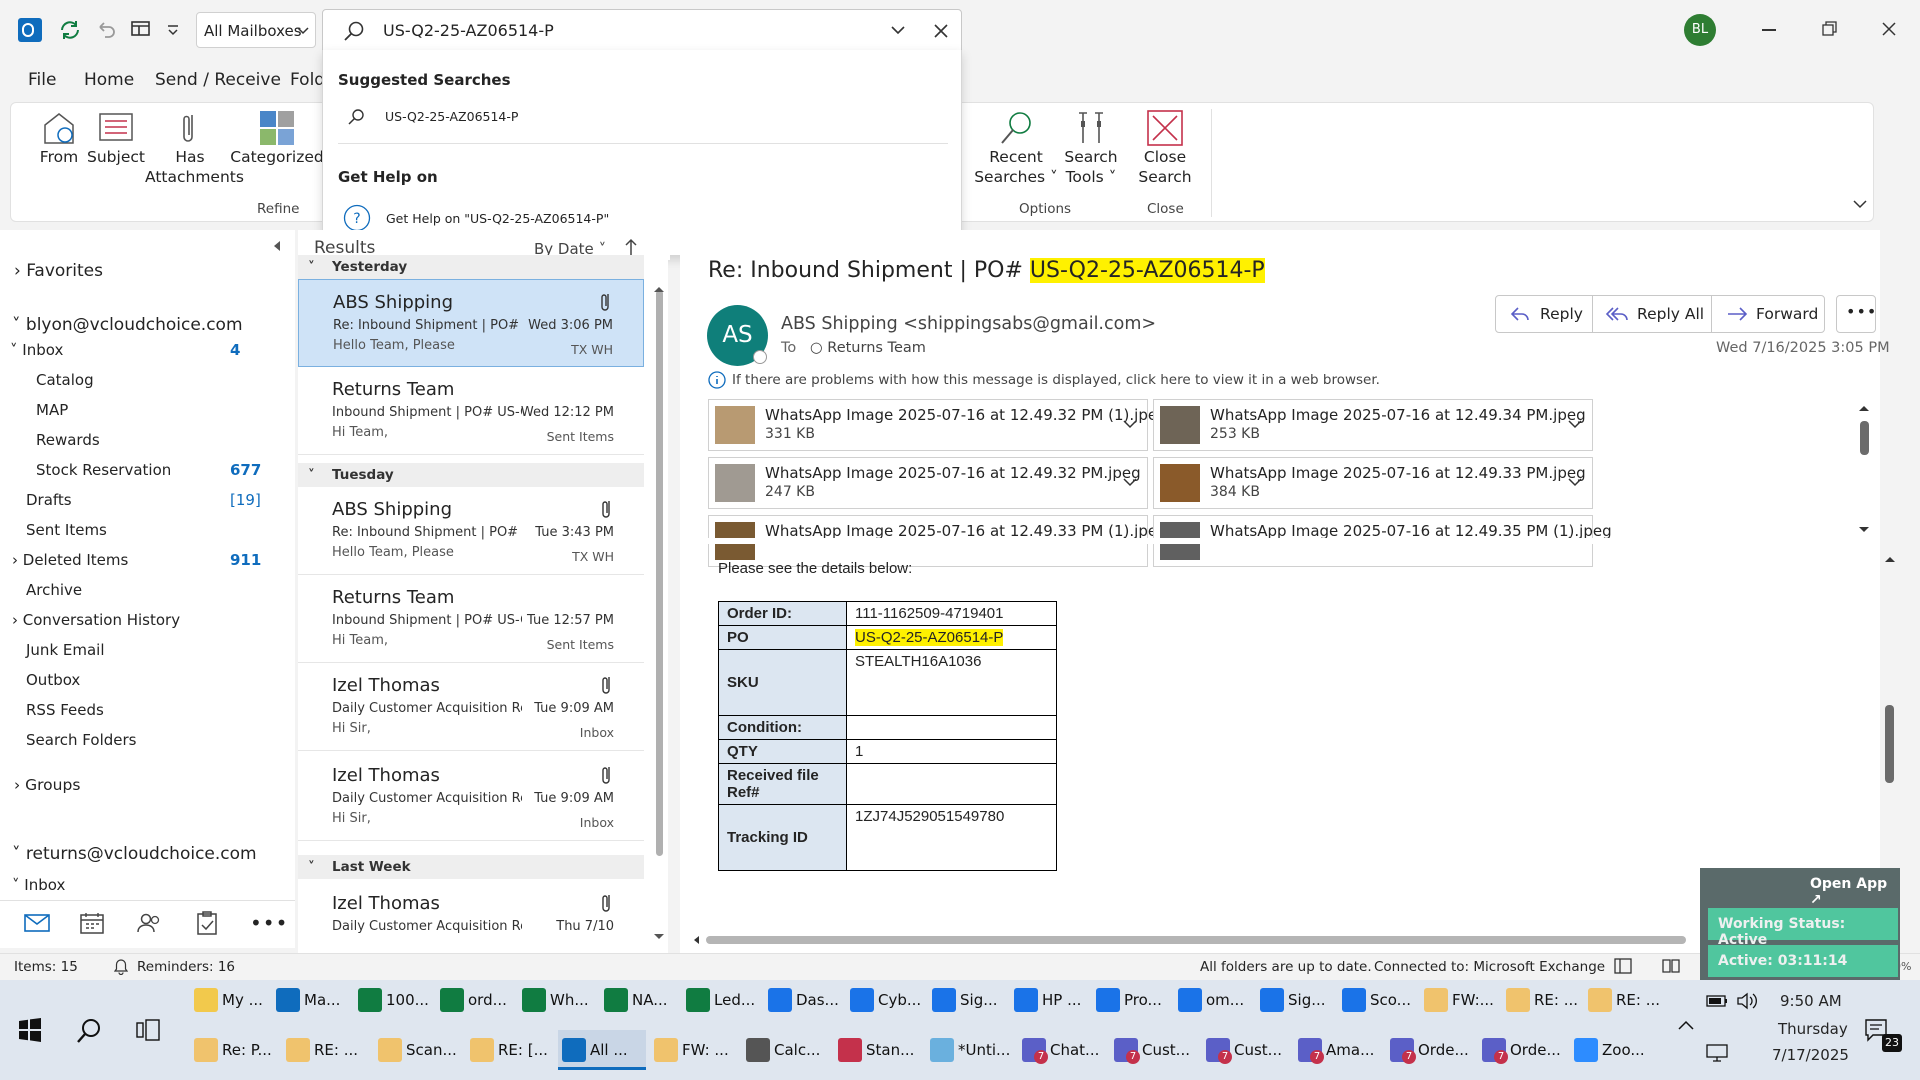 Image resolution: width=1920 pixels, height=1080 pixels. I want to click on attachments-scroll-up-icon, so click(1864, 408).